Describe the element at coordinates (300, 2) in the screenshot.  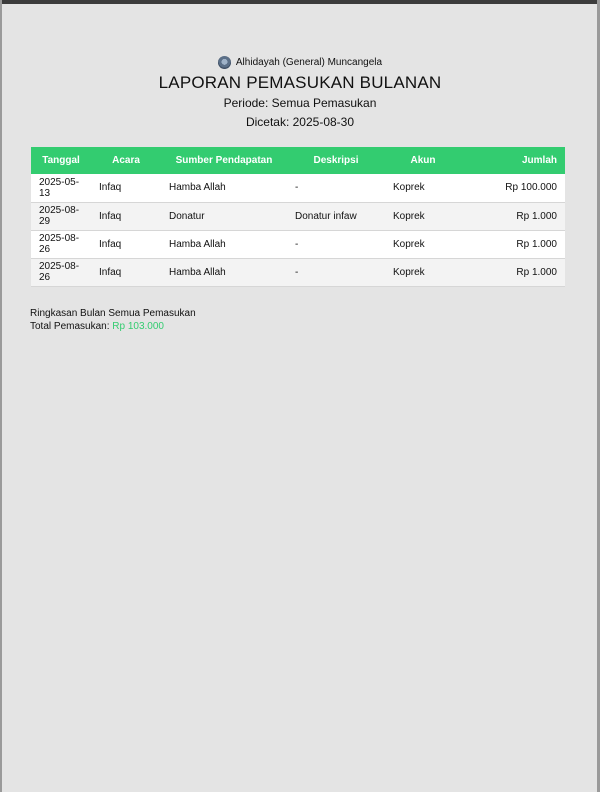
I see `page-top-edge` at that location.